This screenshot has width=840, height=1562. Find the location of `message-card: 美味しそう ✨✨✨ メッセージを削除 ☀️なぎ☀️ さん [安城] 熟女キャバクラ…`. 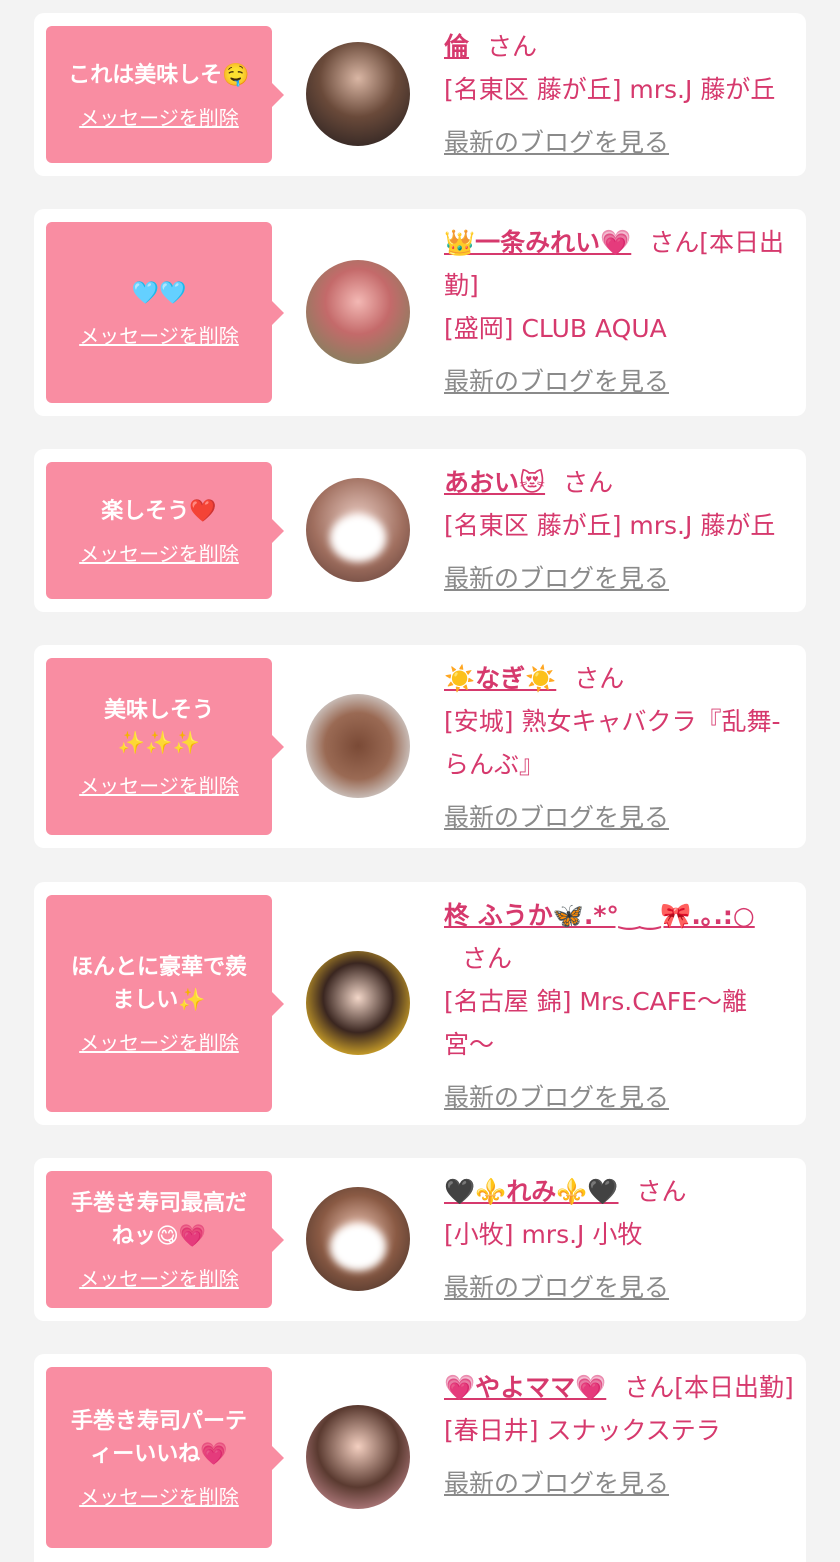

message-card: 美味しそう ✨✨✨ メッセージを削除 ☀️なぎ☀️ さん [安城] 熟女キャバクラ… is located at coordinates (420, 746).